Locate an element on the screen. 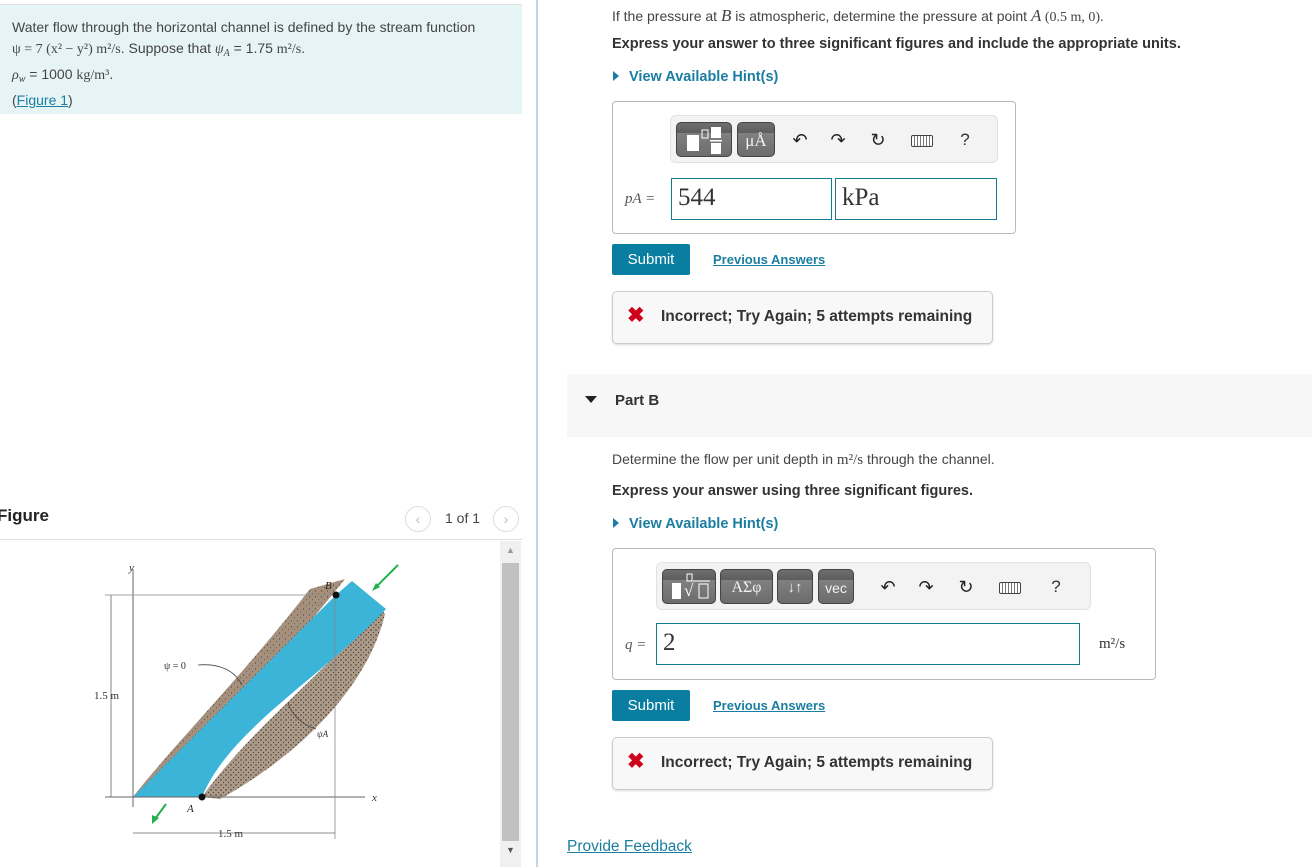 Image resolution: width=1312 pixels, height=867 pixels. part-b-hints-toggle: View Available Hint(s) is located at coordinates (695, 524).